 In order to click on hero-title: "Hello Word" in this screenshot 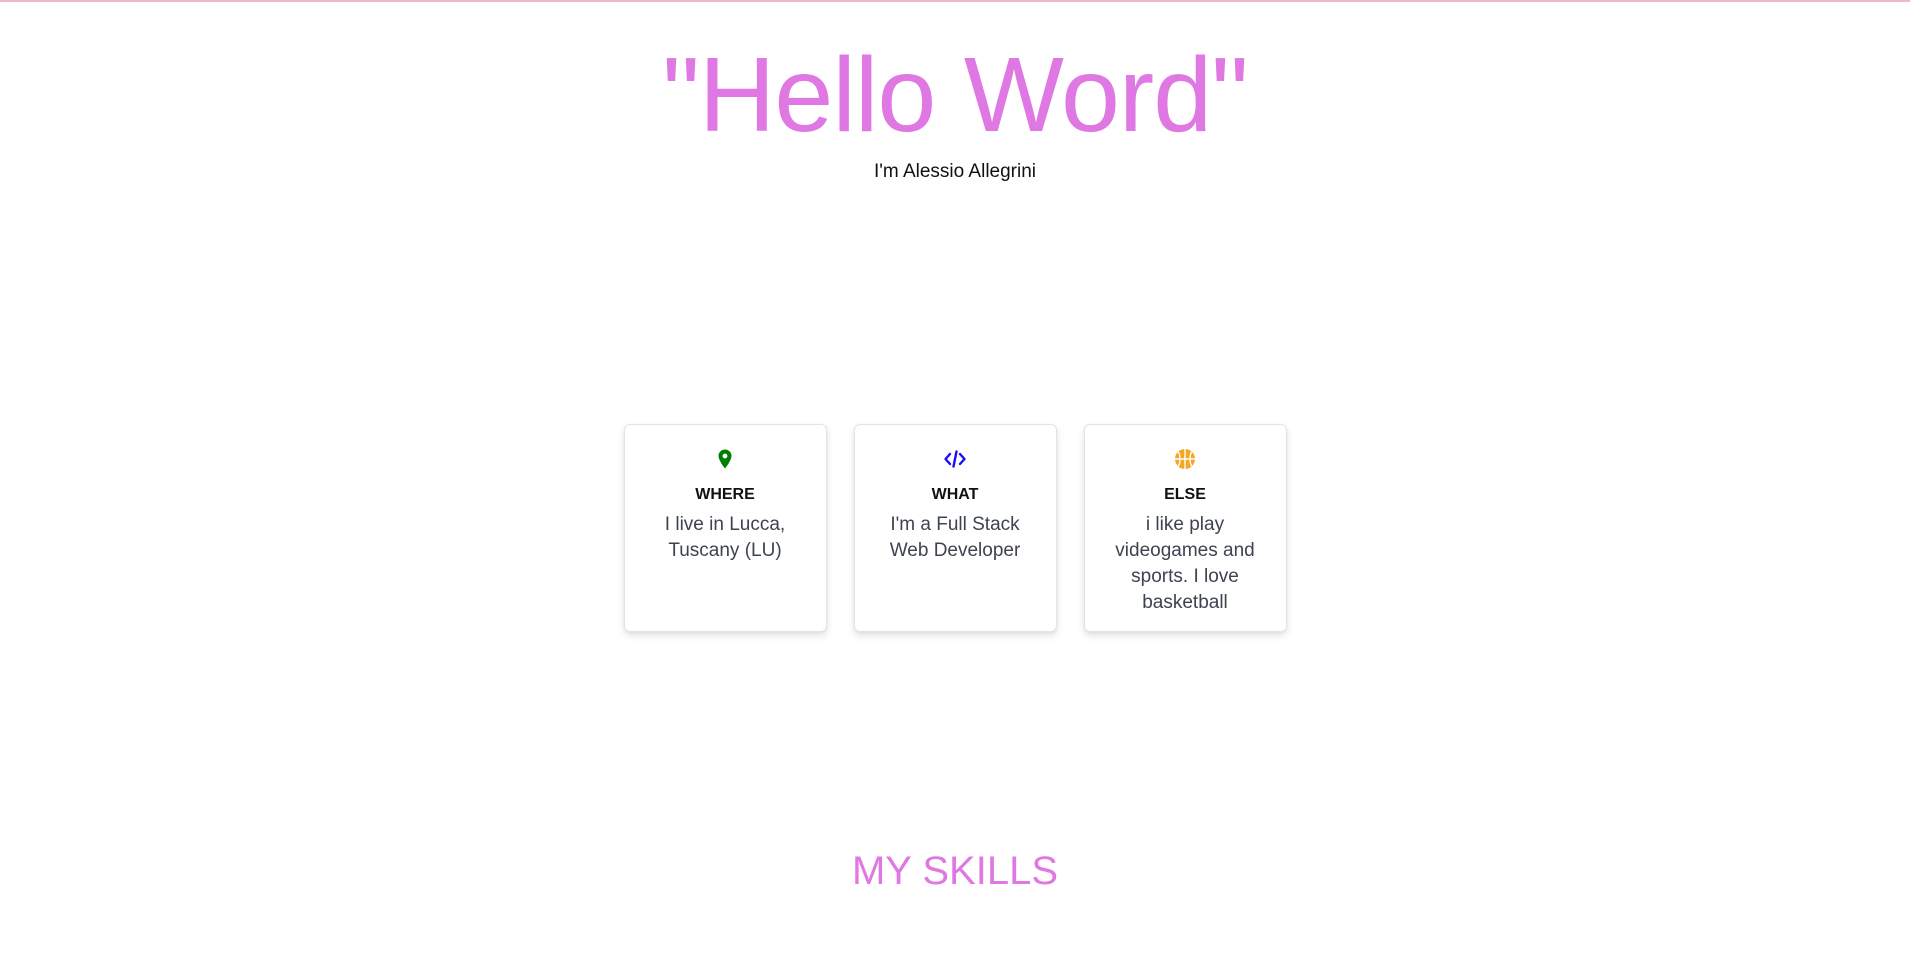, I will do `click(955, 95)`.